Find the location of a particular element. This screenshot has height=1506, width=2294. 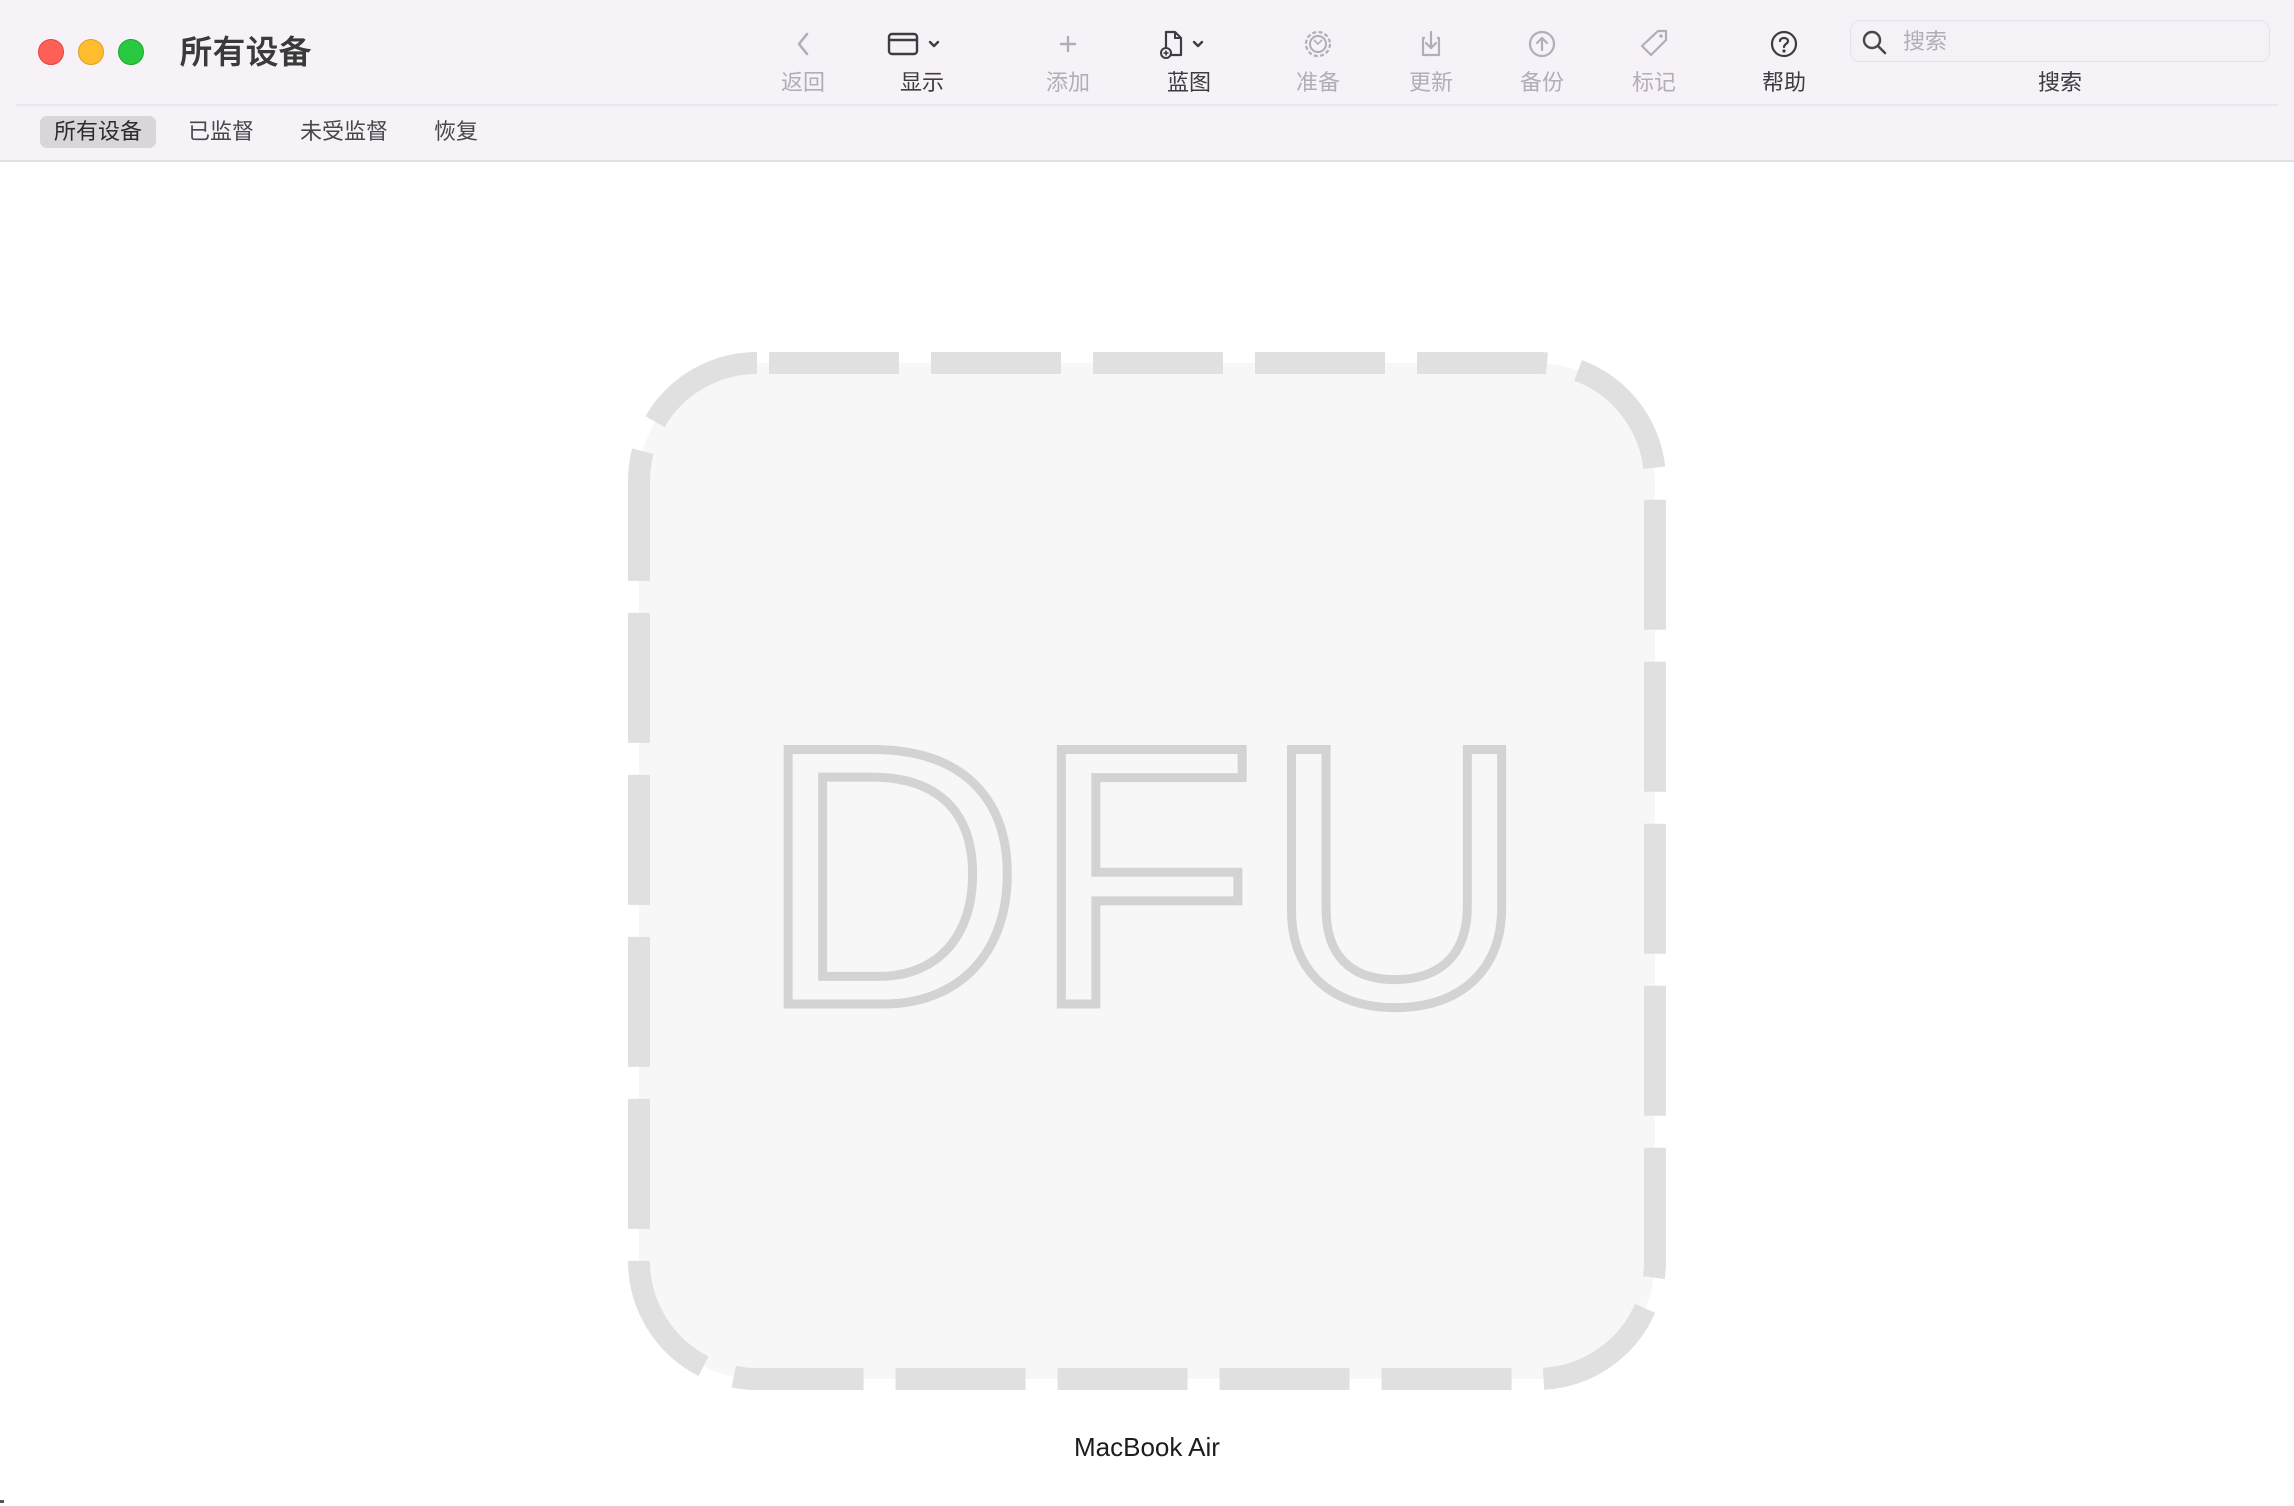

chevron-left-icon is located at coordinates (803, 44).